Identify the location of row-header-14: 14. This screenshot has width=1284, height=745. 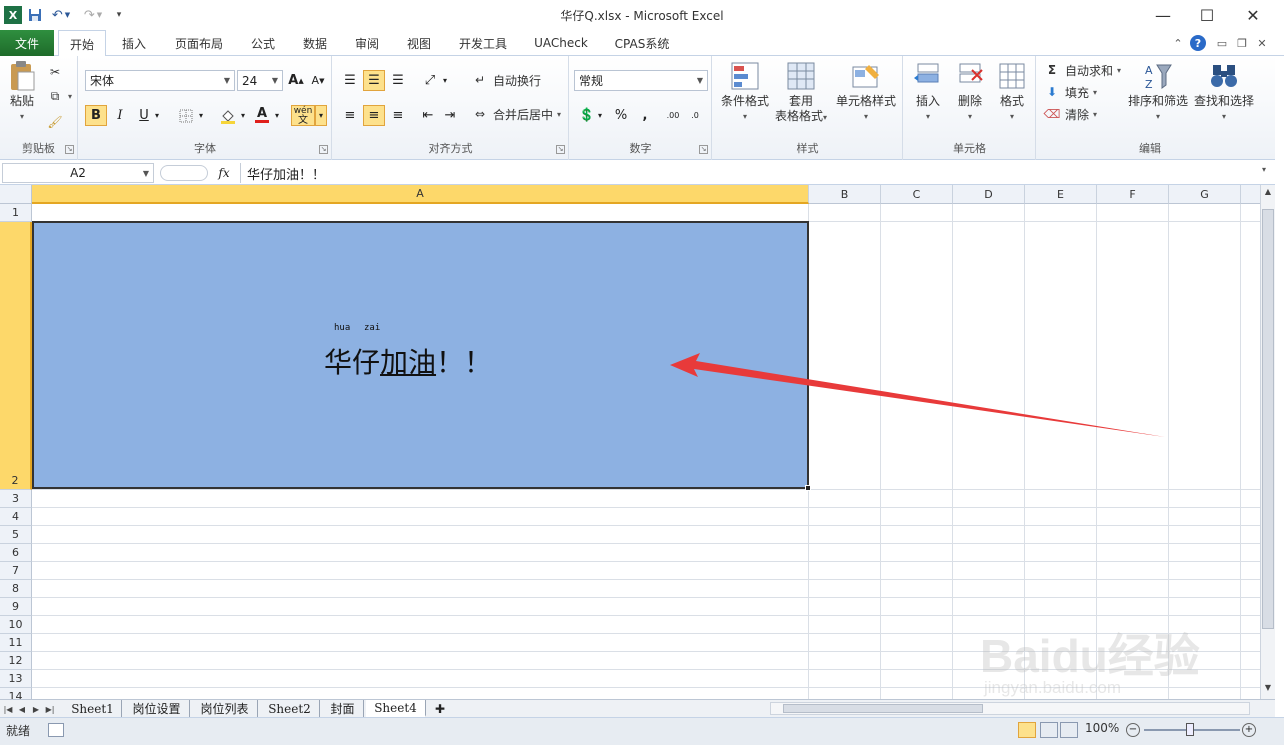
(16, 693).